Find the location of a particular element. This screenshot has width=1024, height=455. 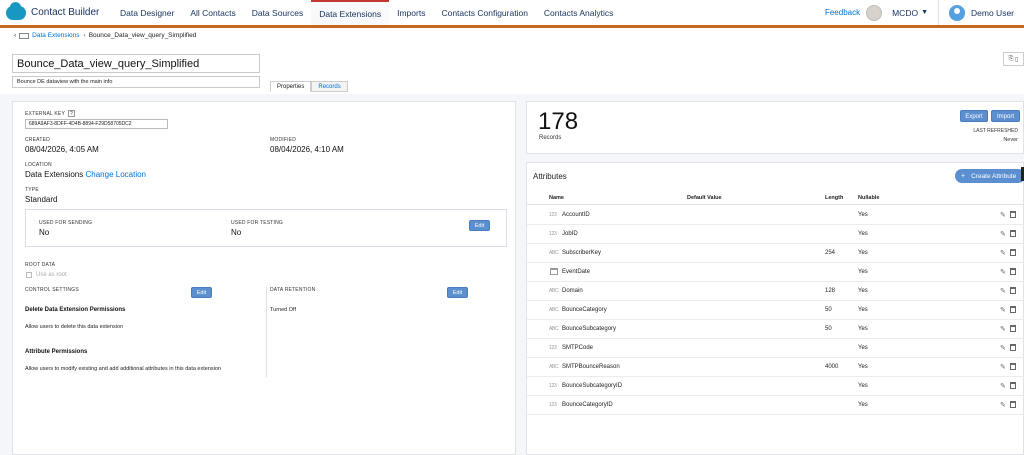

de-description-field: Bounce DE dataview with the main info is located at coordinates (136, 82).